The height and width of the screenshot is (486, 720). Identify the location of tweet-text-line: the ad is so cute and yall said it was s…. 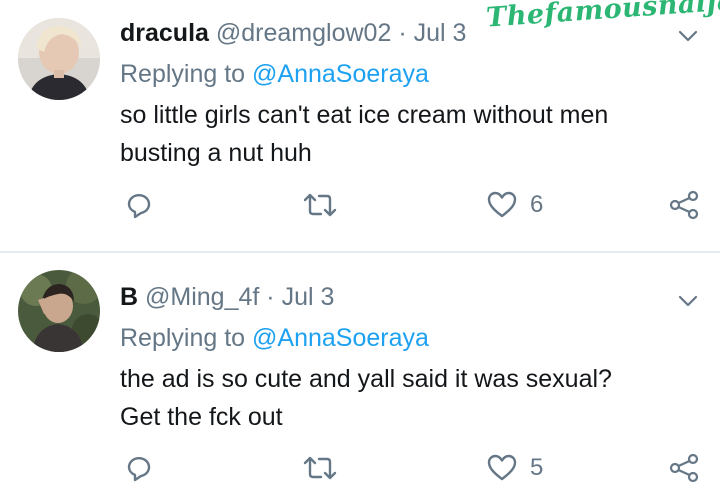
(366, 379).